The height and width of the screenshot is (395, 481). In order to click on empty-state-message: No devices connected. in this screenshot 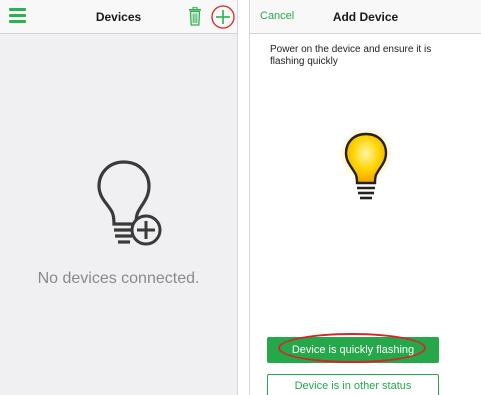, I will do `click(118, 278)`.